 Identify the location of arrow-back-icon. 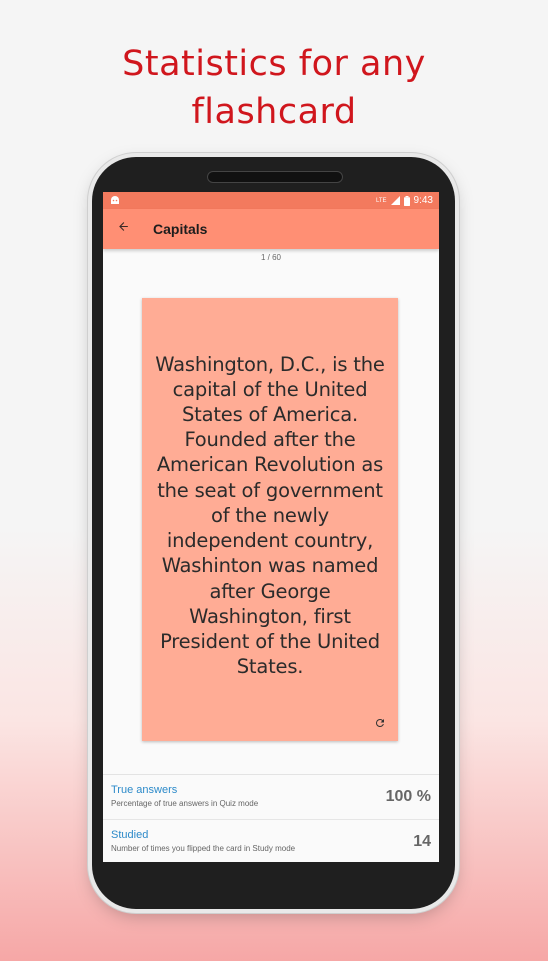
(123, 229).